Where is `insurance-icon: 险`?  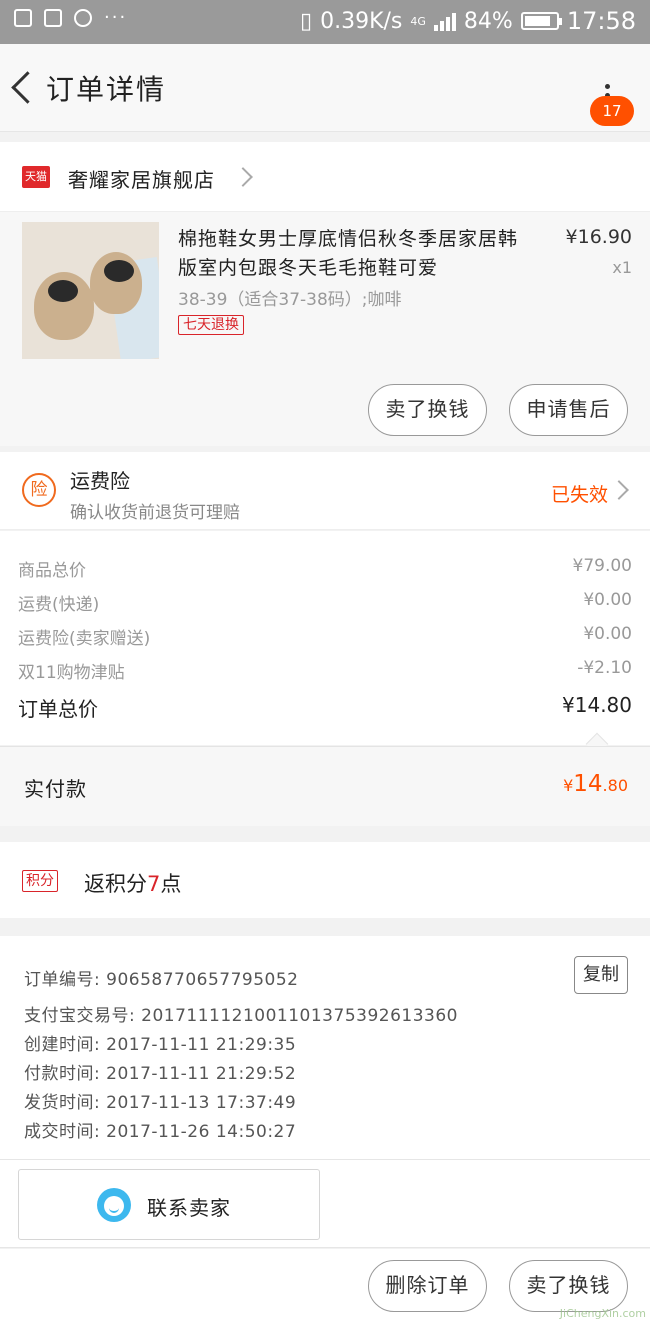
insurance-icon: 险 is located at coordinates (39, 490).